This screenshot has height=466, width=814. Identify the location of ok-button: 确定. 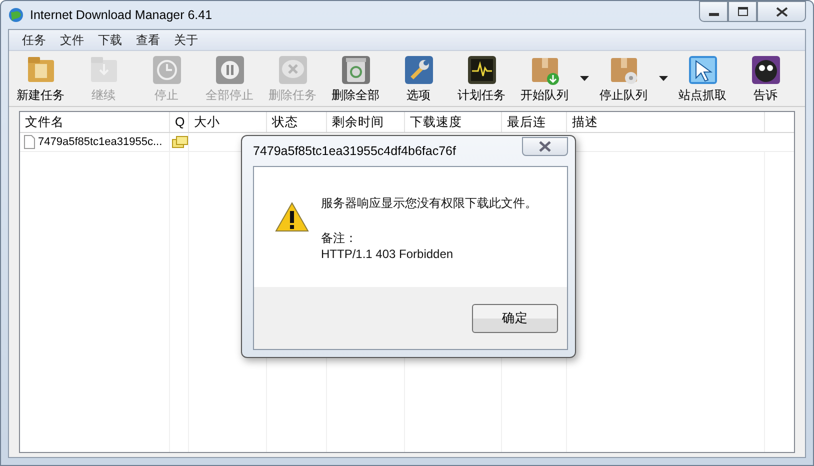
(515, 318).